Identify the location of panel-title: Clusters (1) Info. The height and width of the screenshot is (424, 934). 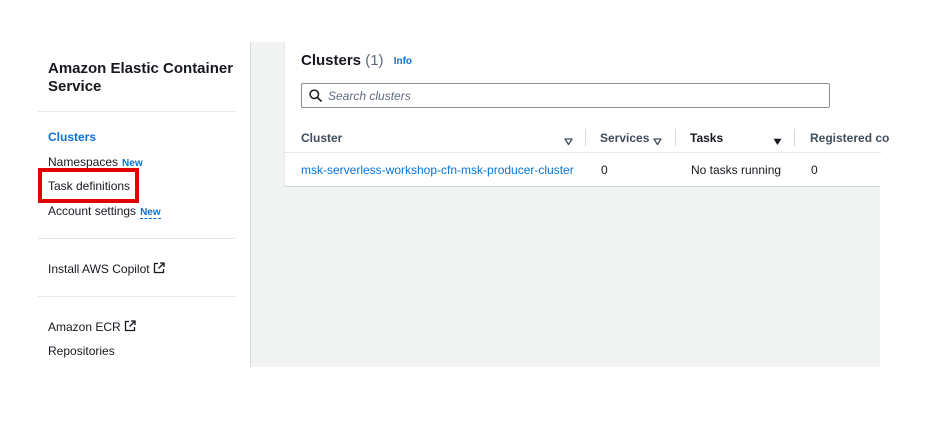
(356, 60).